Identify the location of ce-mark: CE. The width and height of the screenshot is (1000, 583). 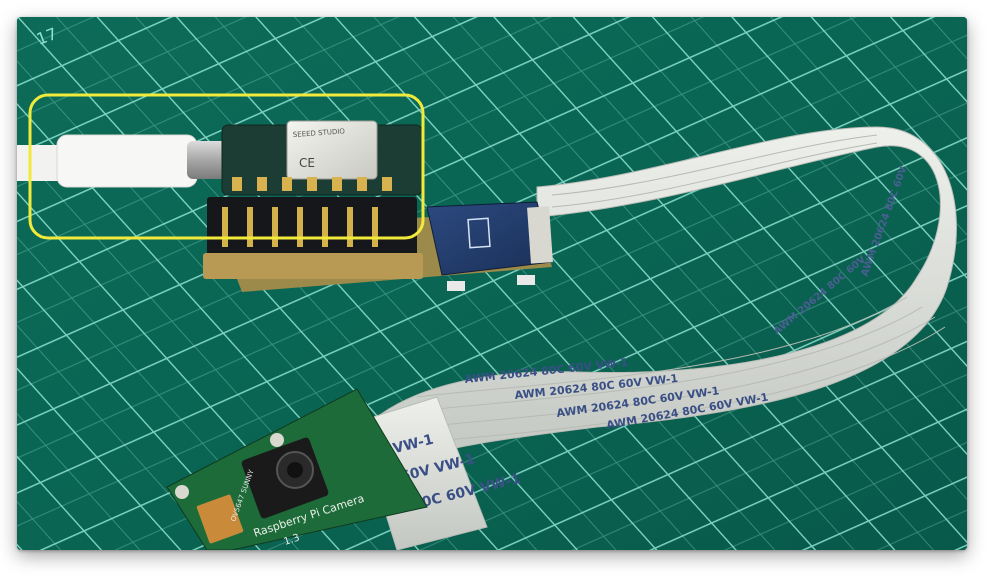
(307, 163).